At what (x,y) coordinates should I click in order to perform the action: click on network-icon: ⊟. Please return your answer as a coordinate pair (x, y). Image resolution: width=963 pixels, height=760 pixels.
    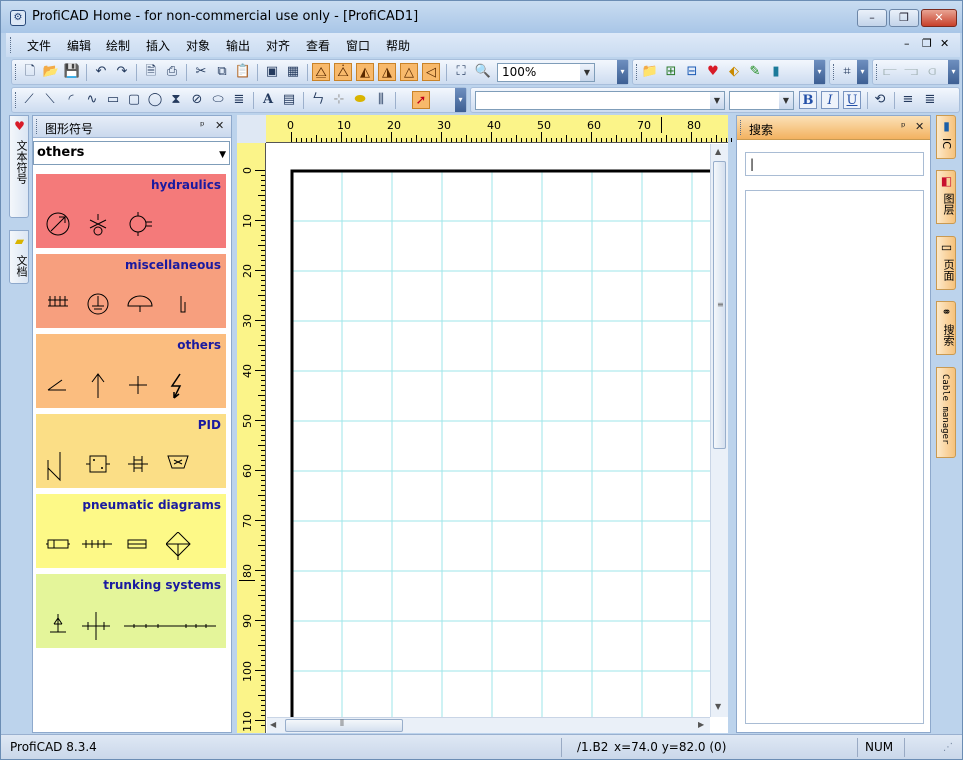
    Looking at the image, I should click on (692, 72).